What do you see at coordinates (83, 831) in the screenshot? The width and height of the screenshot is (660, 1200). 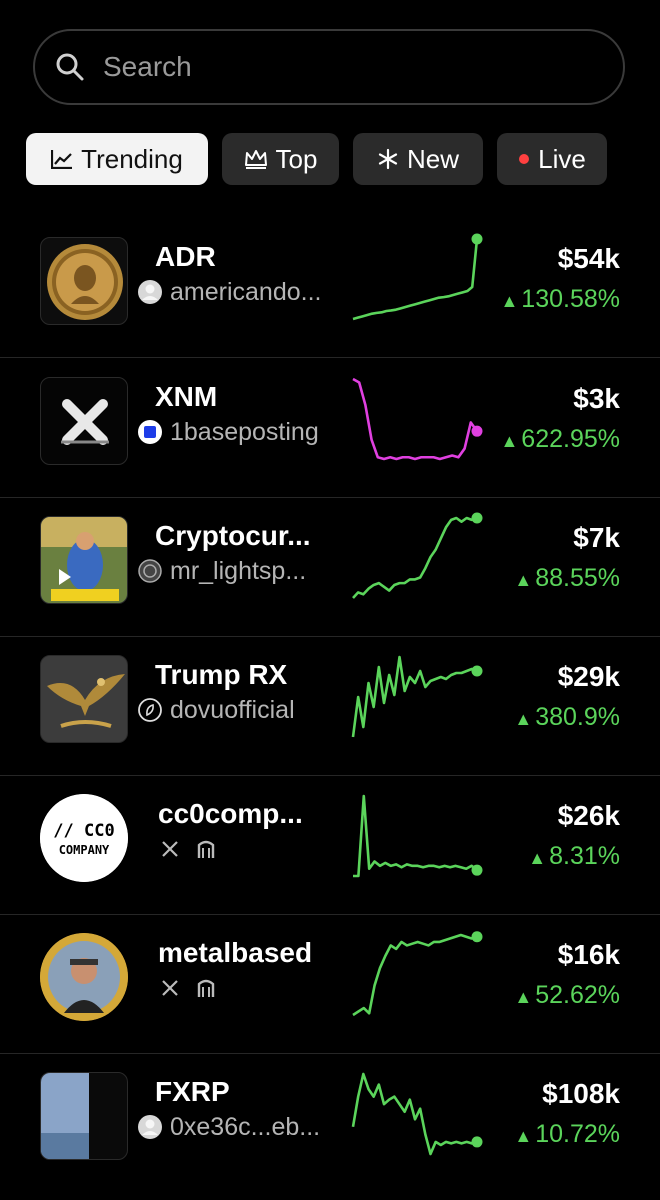 I see `svg-text: // CC0` at bounding box center [83, 831].